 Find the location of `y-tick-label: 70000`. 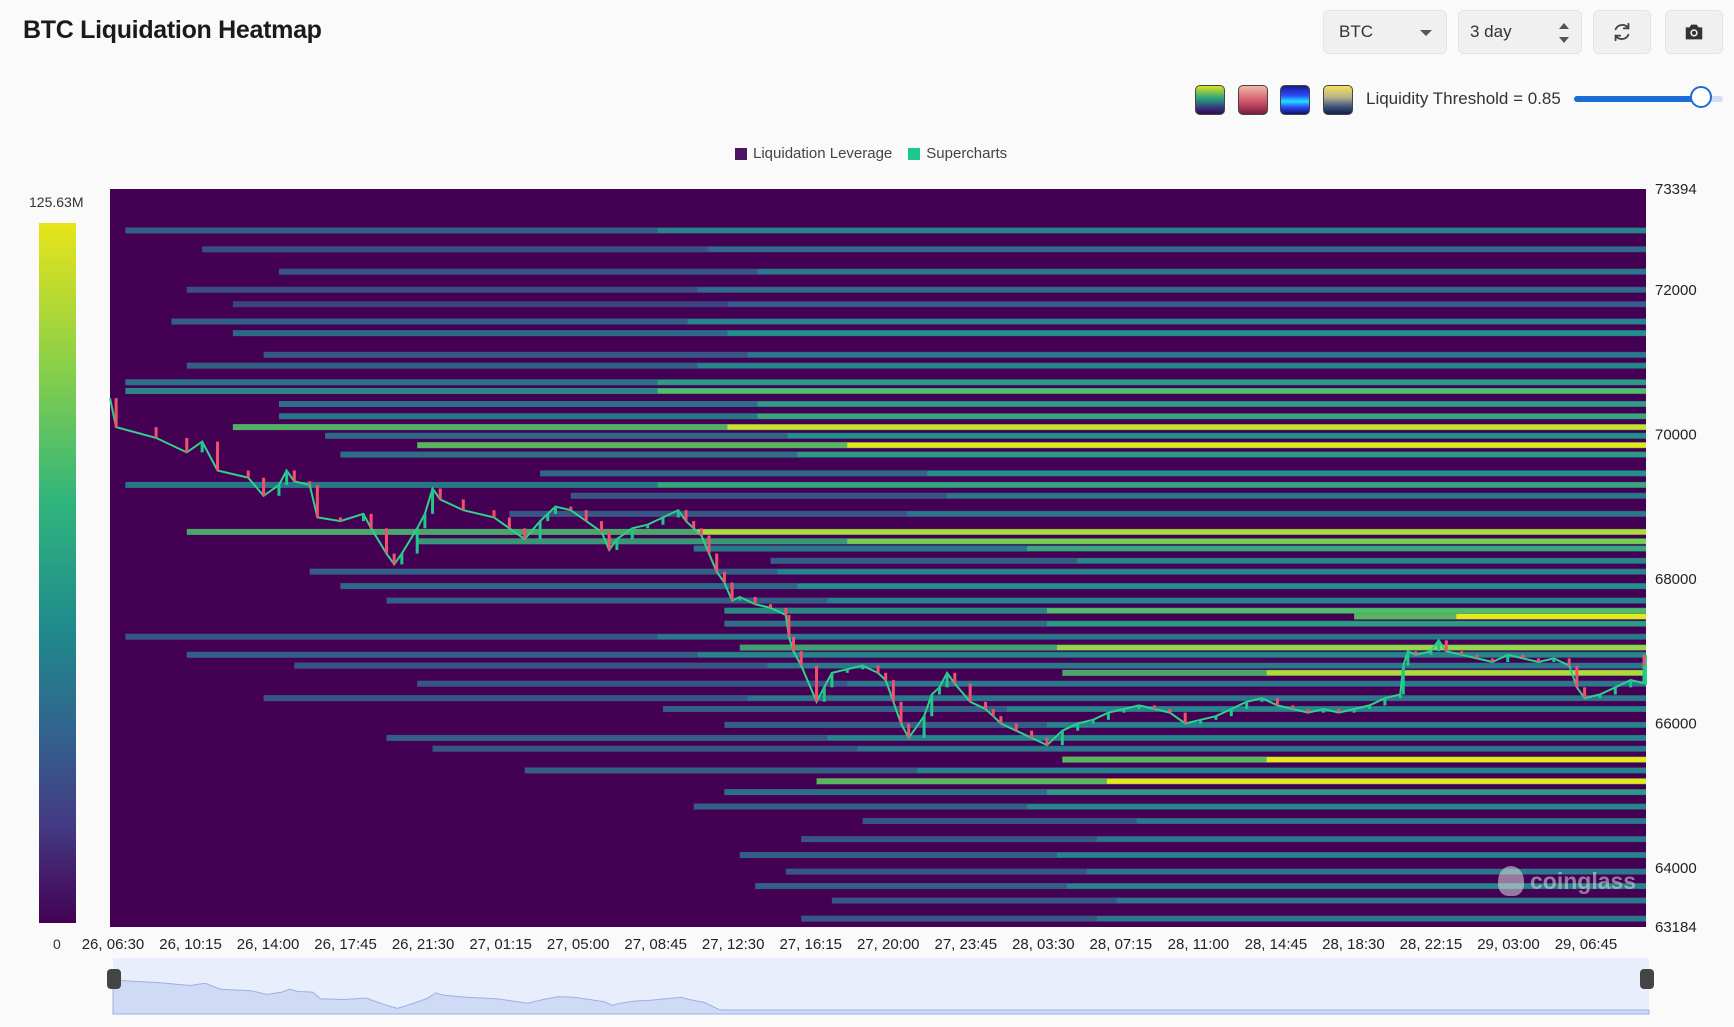

y-tick-label: 70000 is located at coordinates (1676, 434).